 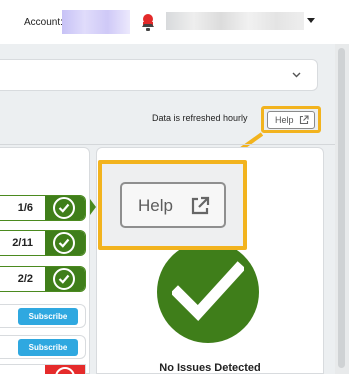 What do you see at coordinates (43, 279) in the screenshot?
I see `list-item: 2/2` at bounding box center [43, 279].